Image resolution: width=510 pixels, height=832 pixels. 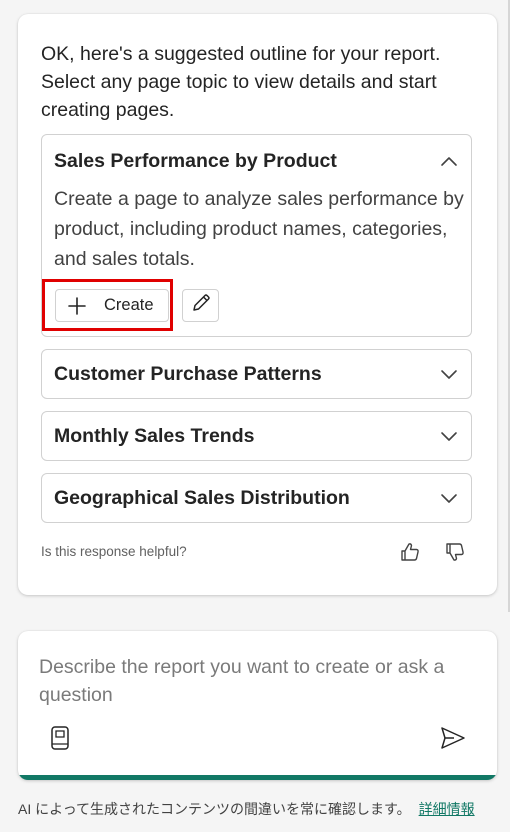 I want to click on plus-icon, so click(x=77, y=305).